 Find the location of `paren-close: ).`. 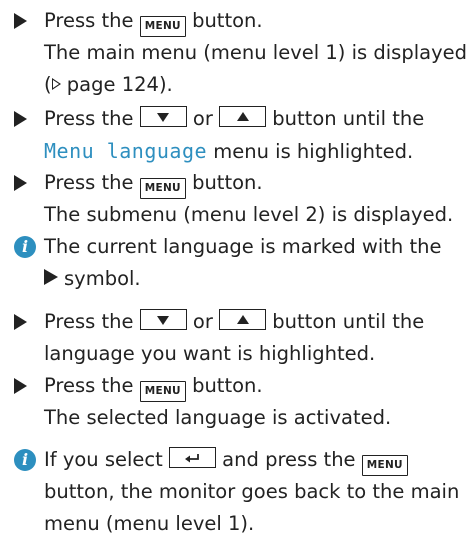

paren-close: ). is located at coordinates (165, 84).